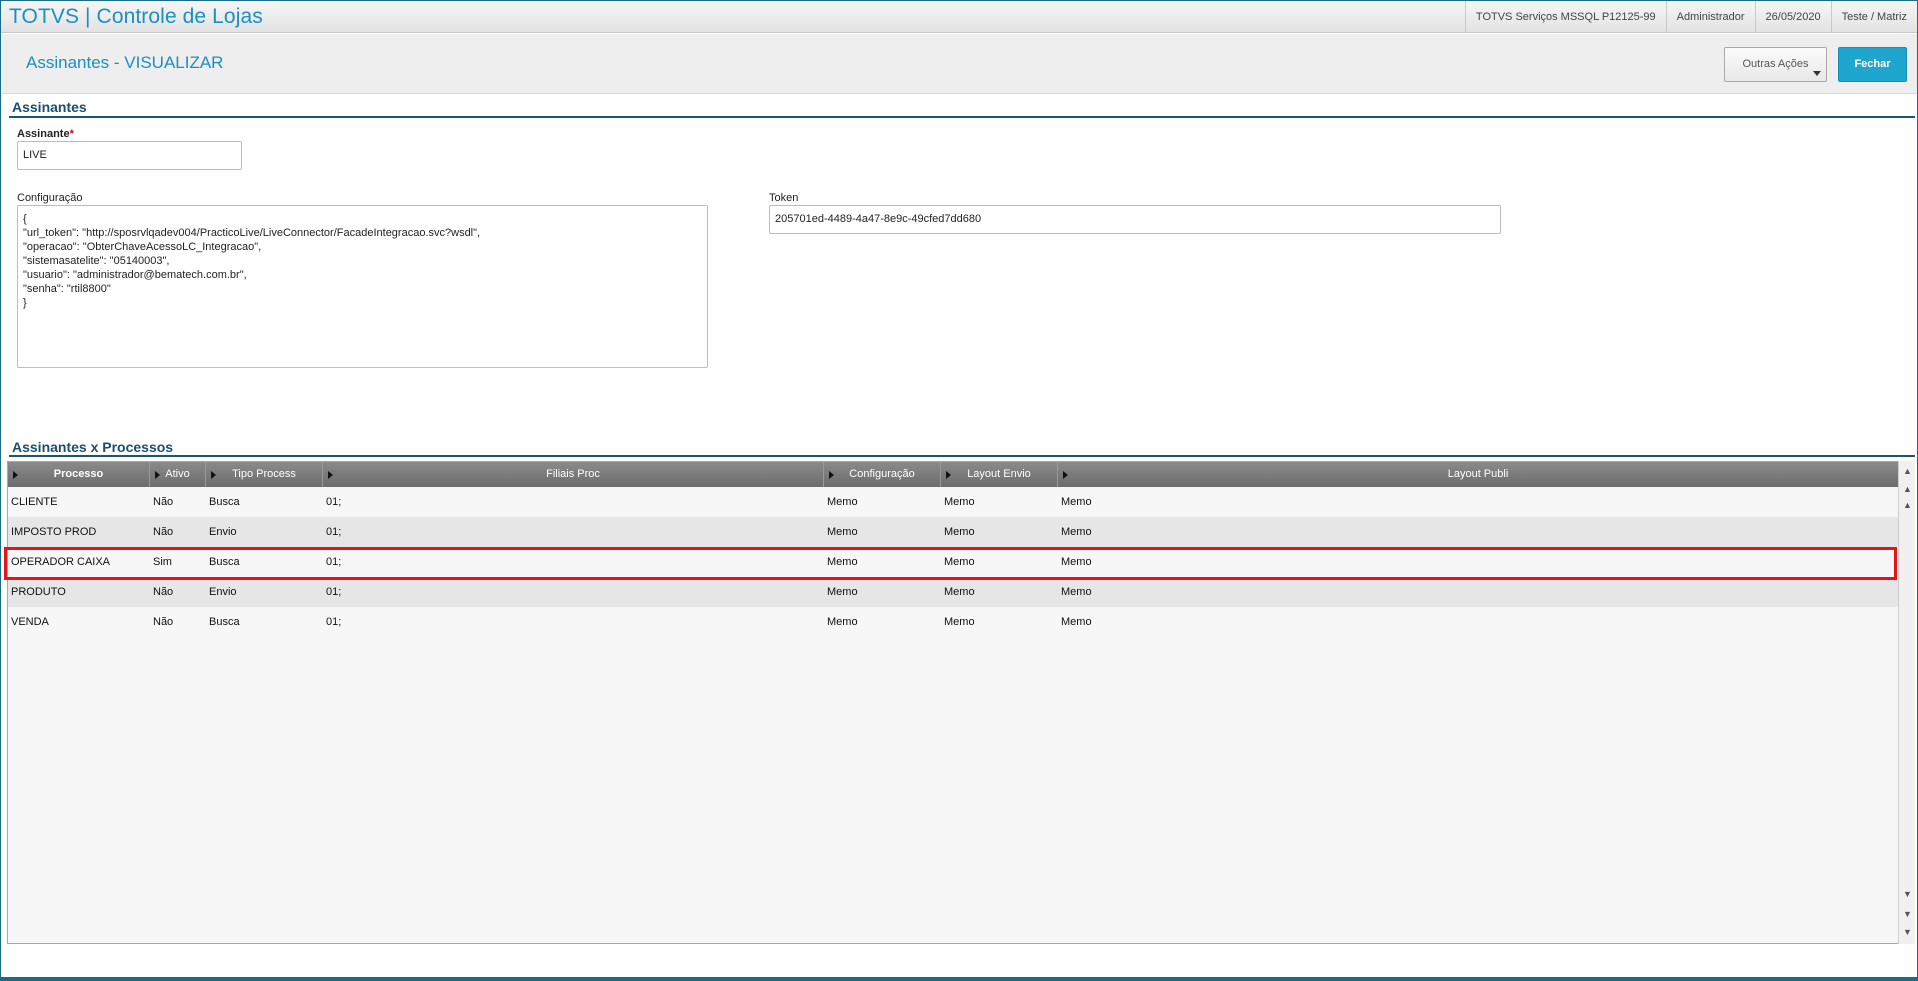  I want to click on grid-scrollbar: ▲ ▲ ▲ ▼ ▼ ▼, so click(1906, 702).